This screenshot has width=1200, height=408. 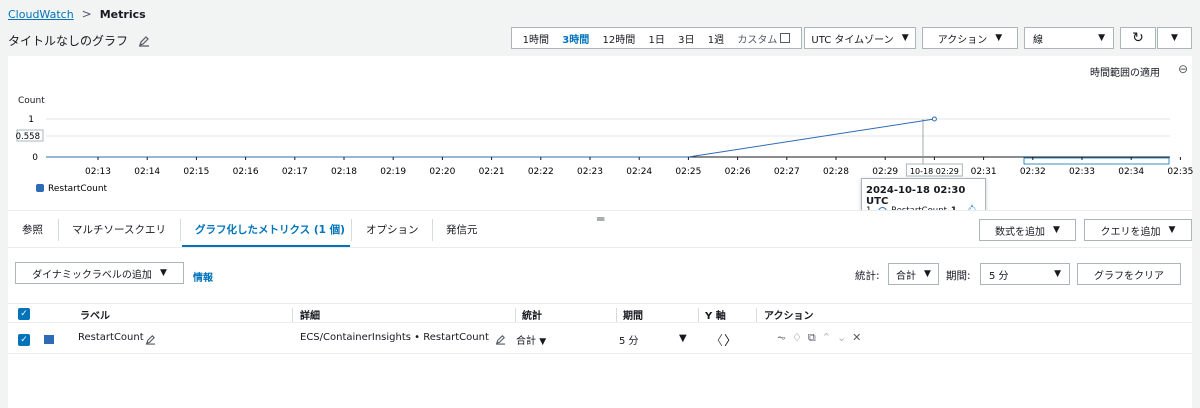 I want to click on refresh-options-dropdown: ▼, so click(x=1174, y=38).